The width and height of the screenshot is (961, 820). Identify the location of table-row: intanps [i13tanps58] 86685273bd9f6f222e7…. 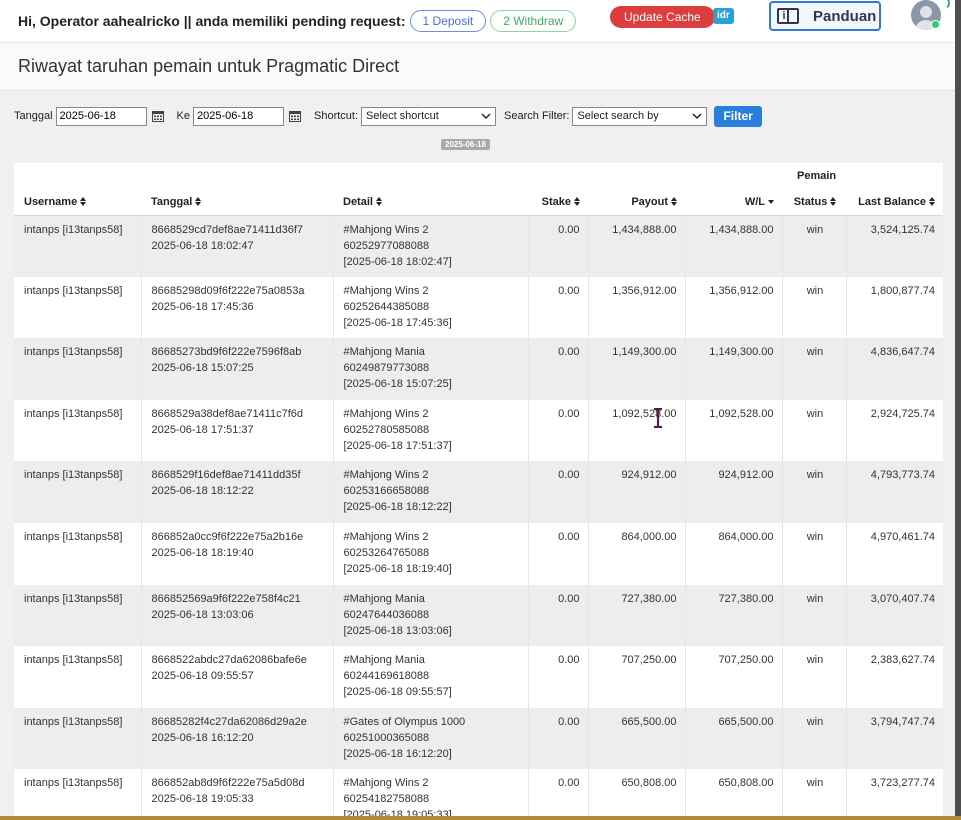
(478, 369).